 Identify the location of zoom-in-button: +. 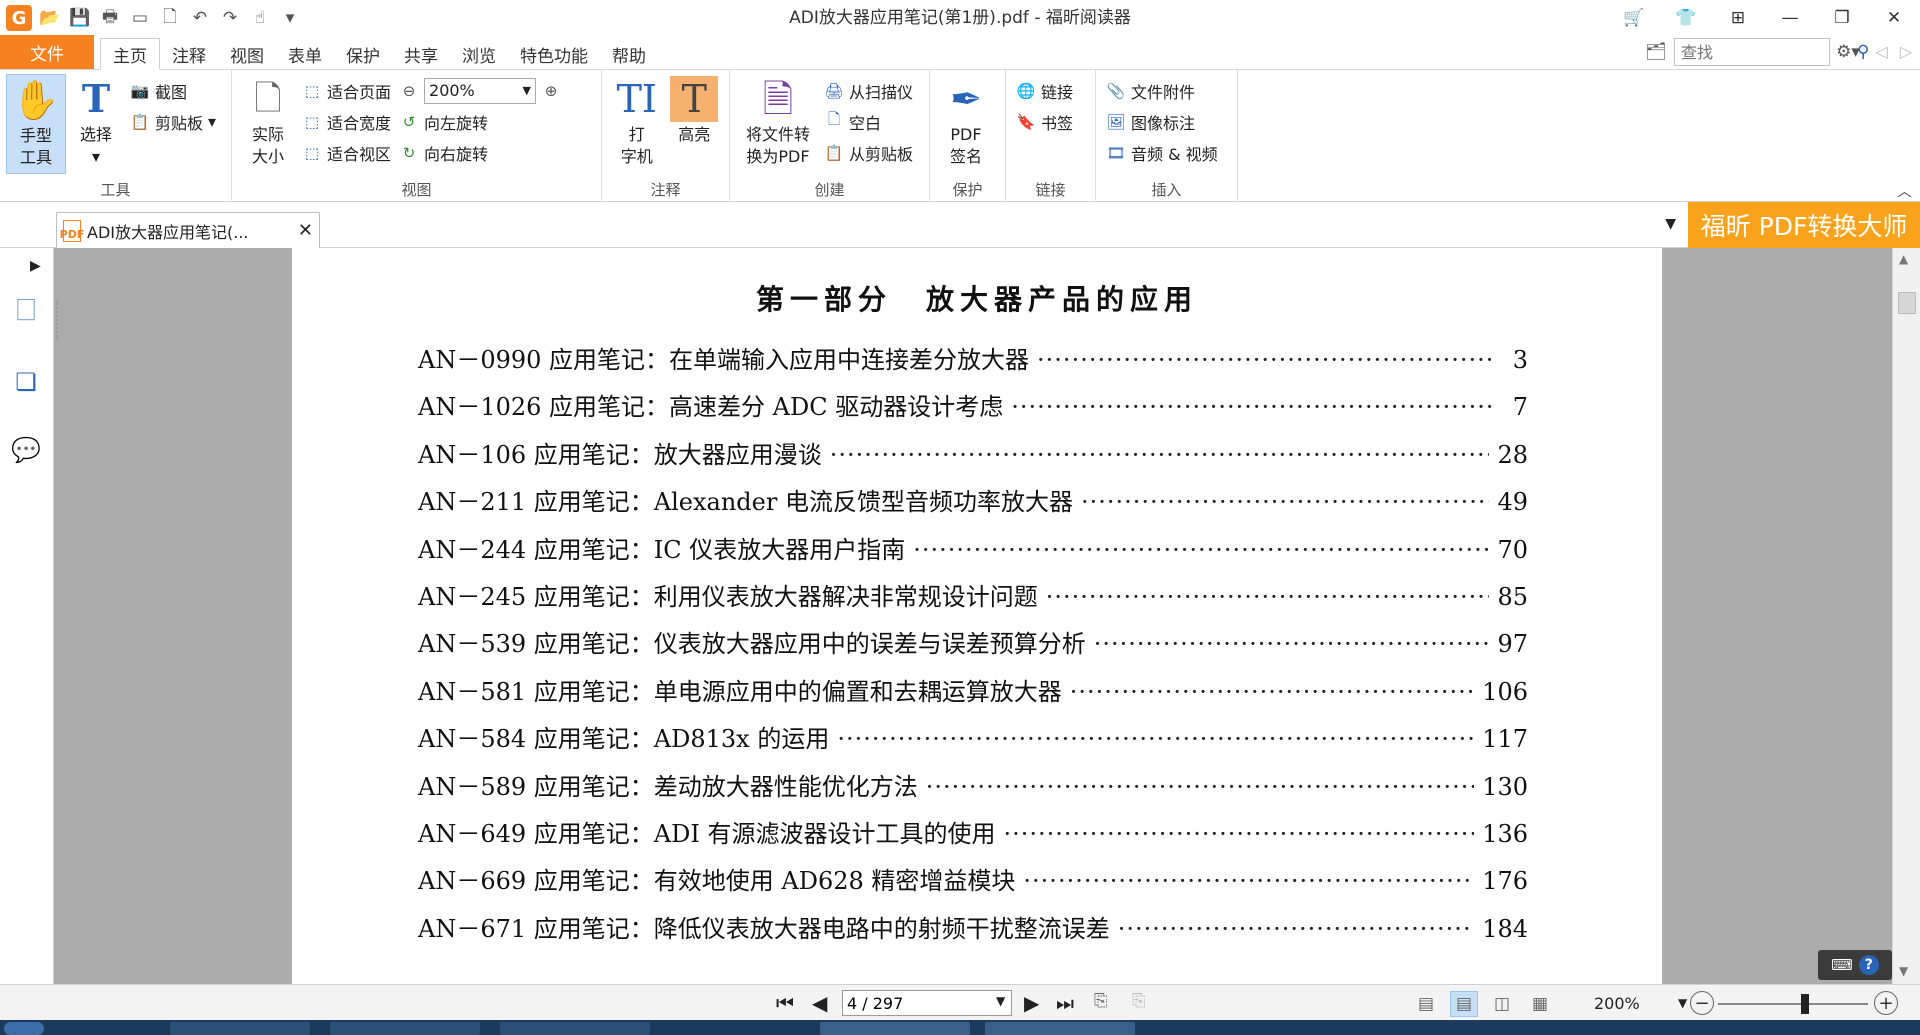
(1886, 1003).